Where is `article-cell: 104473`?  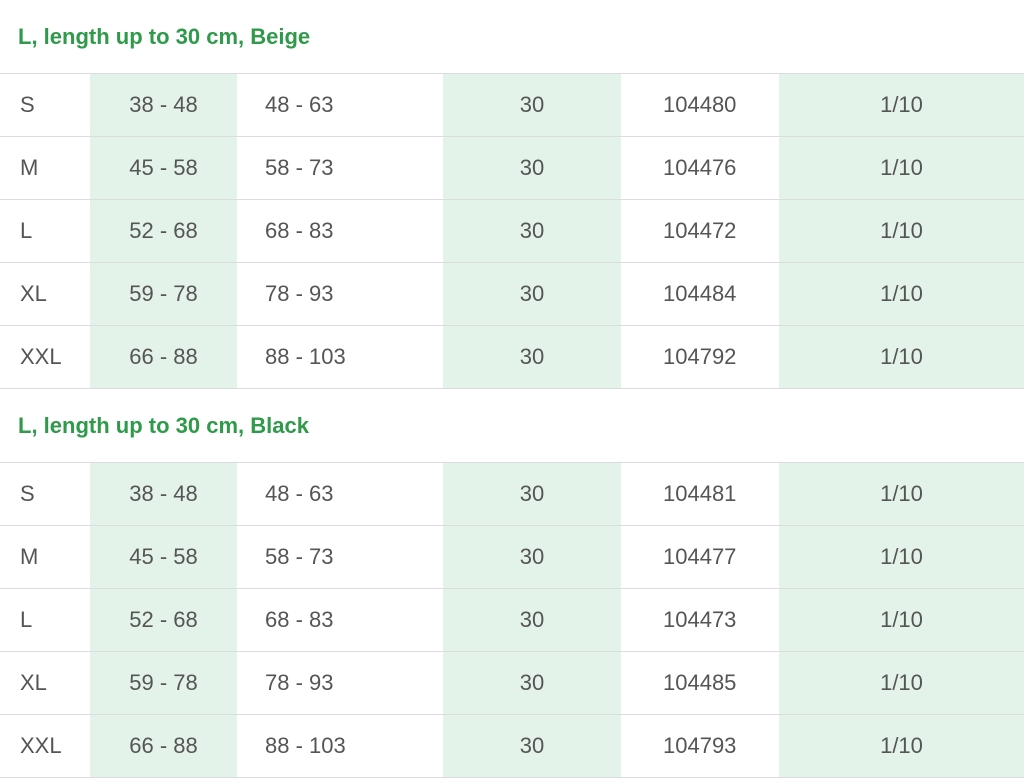
article-cell: 104473 is located at coordinates (700, 619).